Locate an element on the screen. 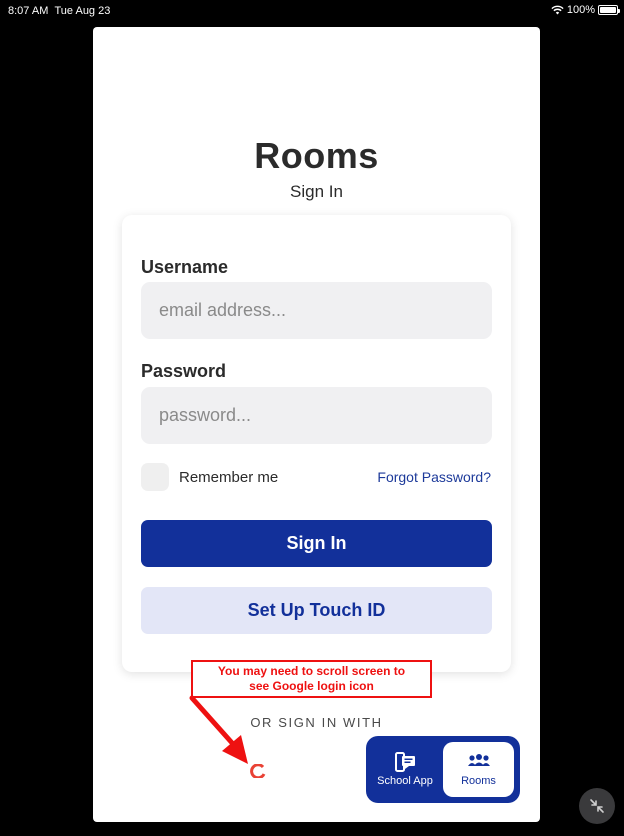  rooms-tab: Rooms is located at coordinates (478, 769).